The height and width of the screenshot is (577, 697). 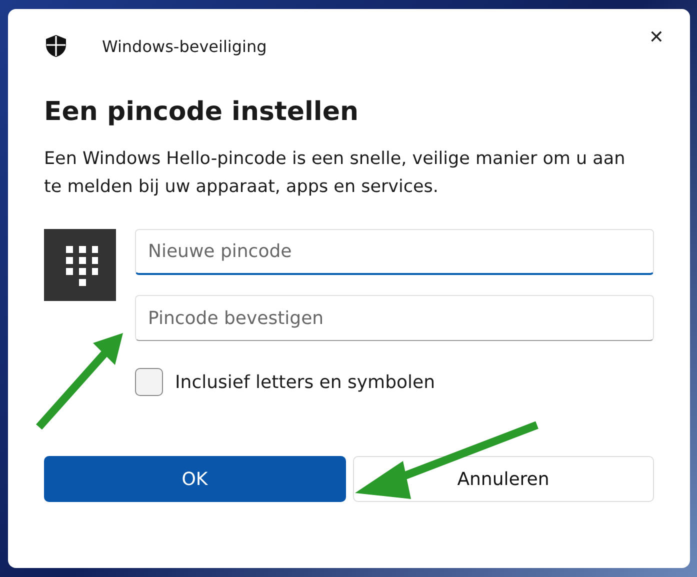 What do you see at coordinates (202, 112) in the screenshot?
I see `dialog-heading: Een pincode instellen` at bounding box center [202, 112].